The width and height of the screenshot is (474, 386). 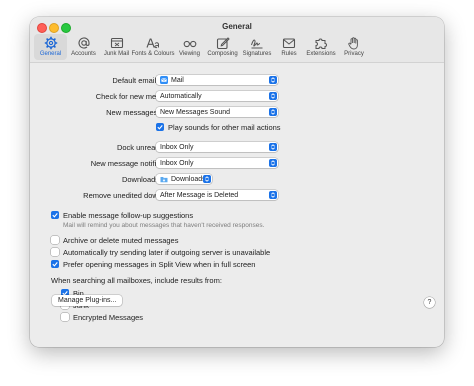 I want to click on notifications-row: New message notifications: Inbox Only, so click(x=237, y=163).